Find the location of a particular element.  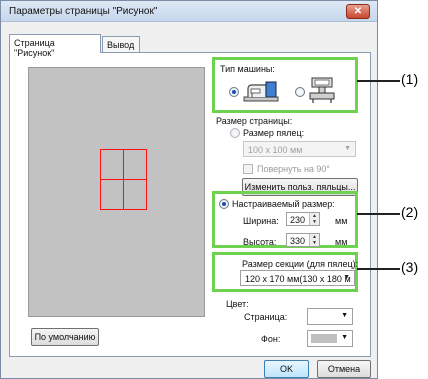

color-label: Цвет: is located at coordinates (237, 304).